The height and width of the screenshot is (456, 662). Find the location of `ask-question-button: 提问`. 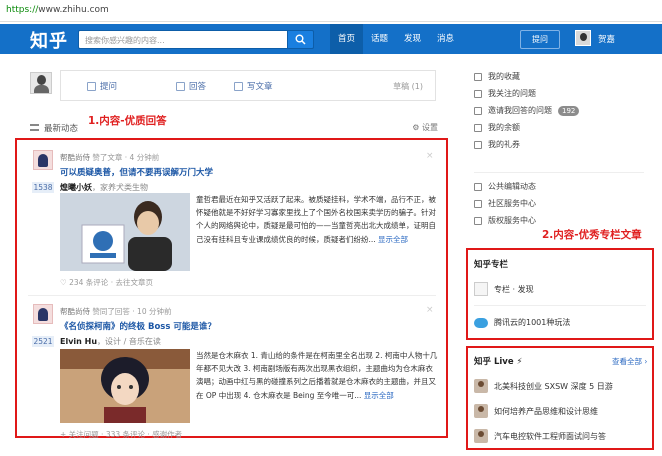

ask-question-button: 提问 is located at coordinates (540, 39).